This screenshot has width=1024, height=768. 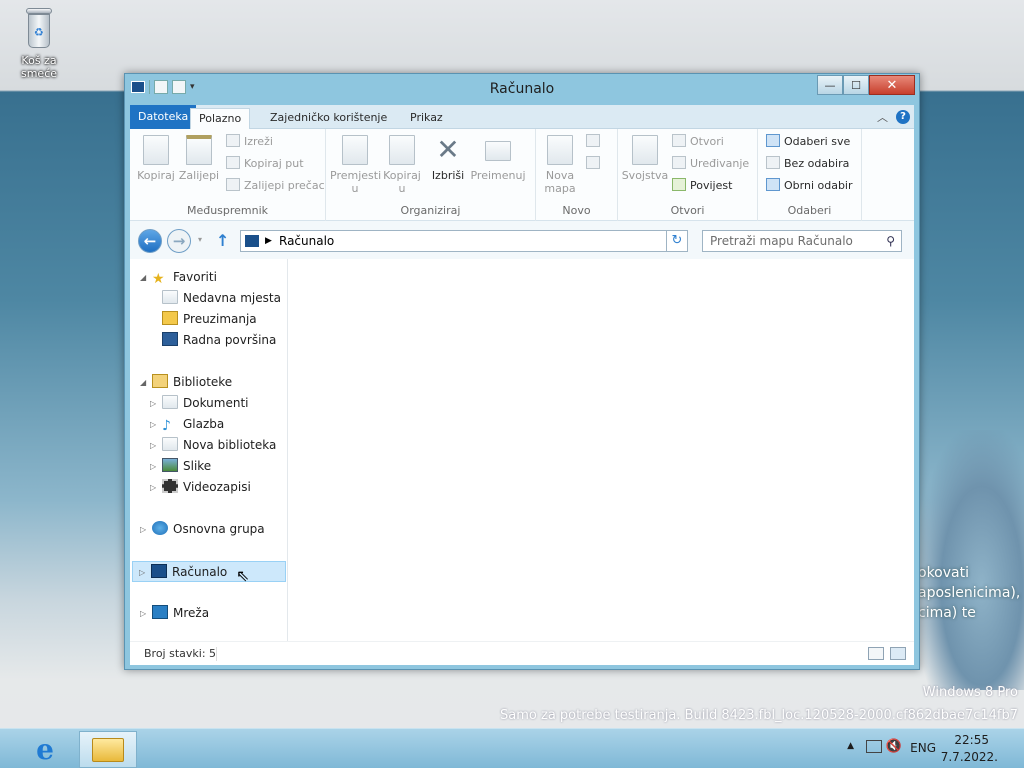 I want to click on ie-icon: e, so click(x=45, y=749).